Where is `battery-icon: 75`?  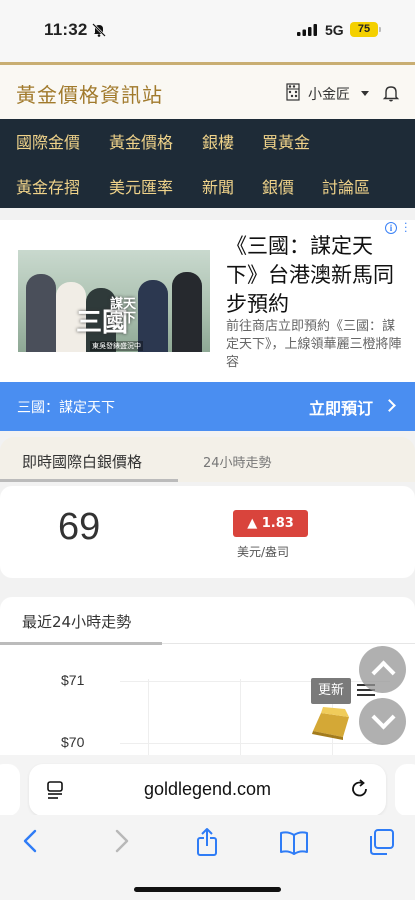
battery-icon: 75 is located at coordinates (364, 29).